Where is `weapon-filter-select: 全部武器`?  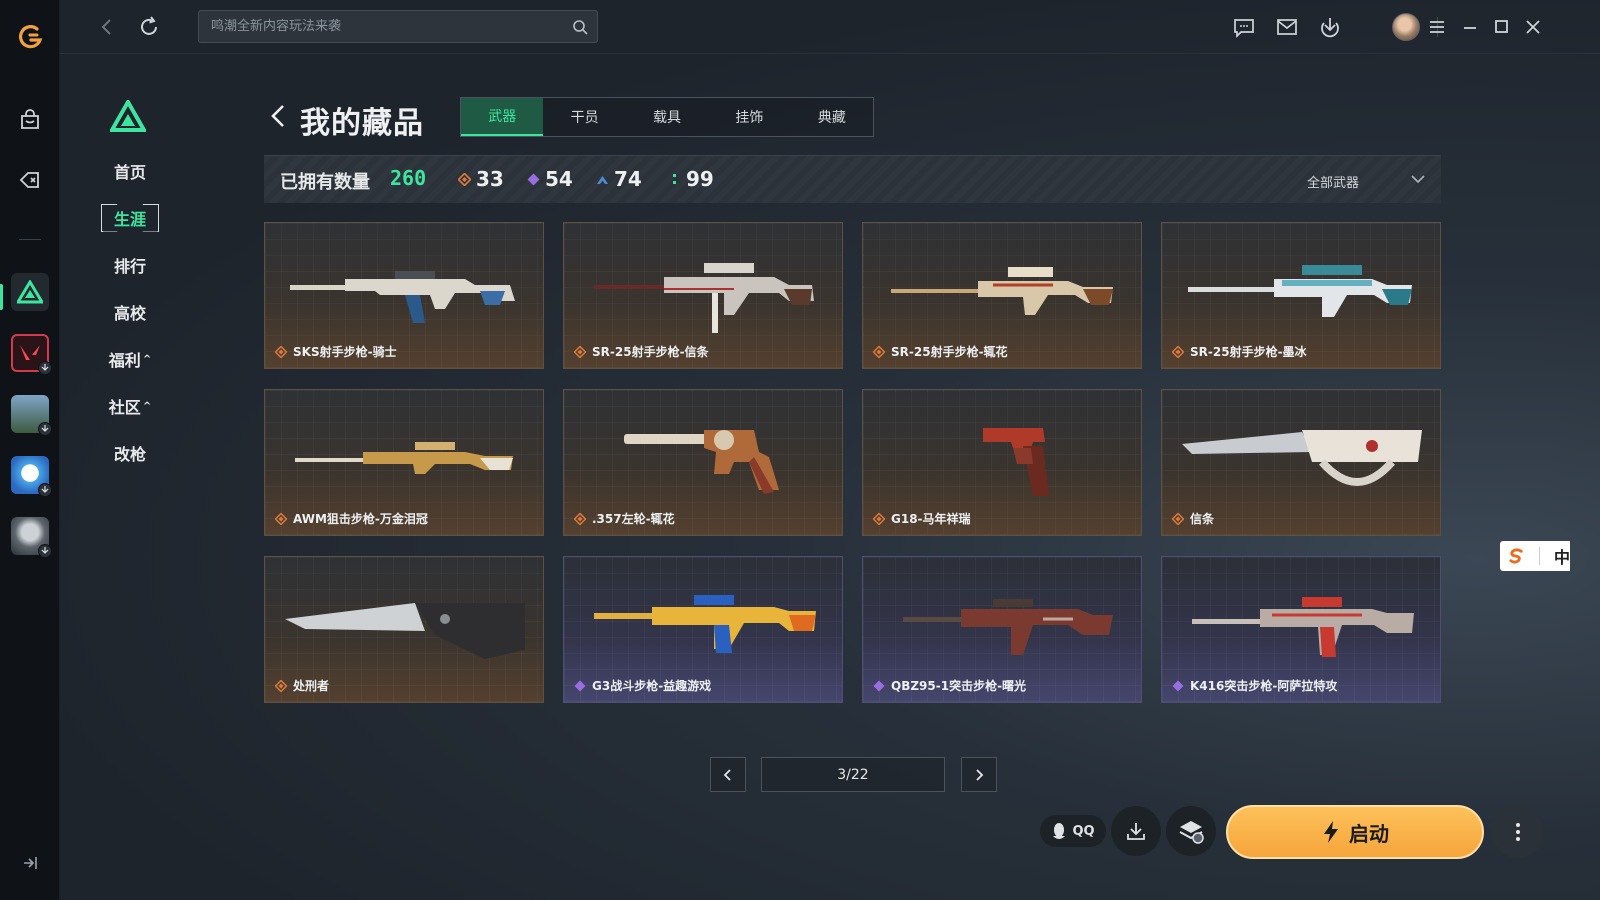 weapon-filter-select: 全部武器 is located at coordinates (1333, 181).